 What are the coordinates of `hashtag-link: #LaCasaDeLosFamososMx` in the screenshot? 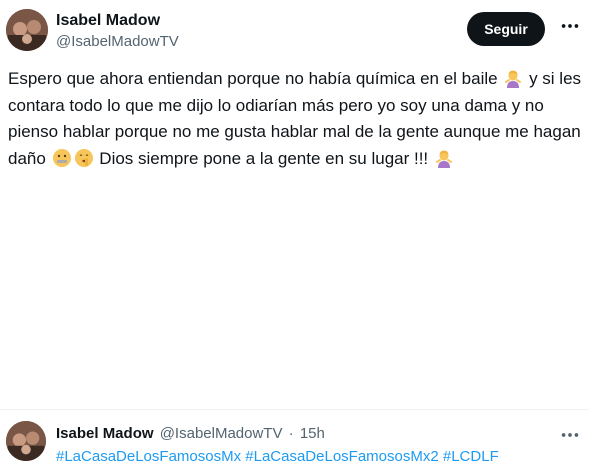 It's located at (148, 456).